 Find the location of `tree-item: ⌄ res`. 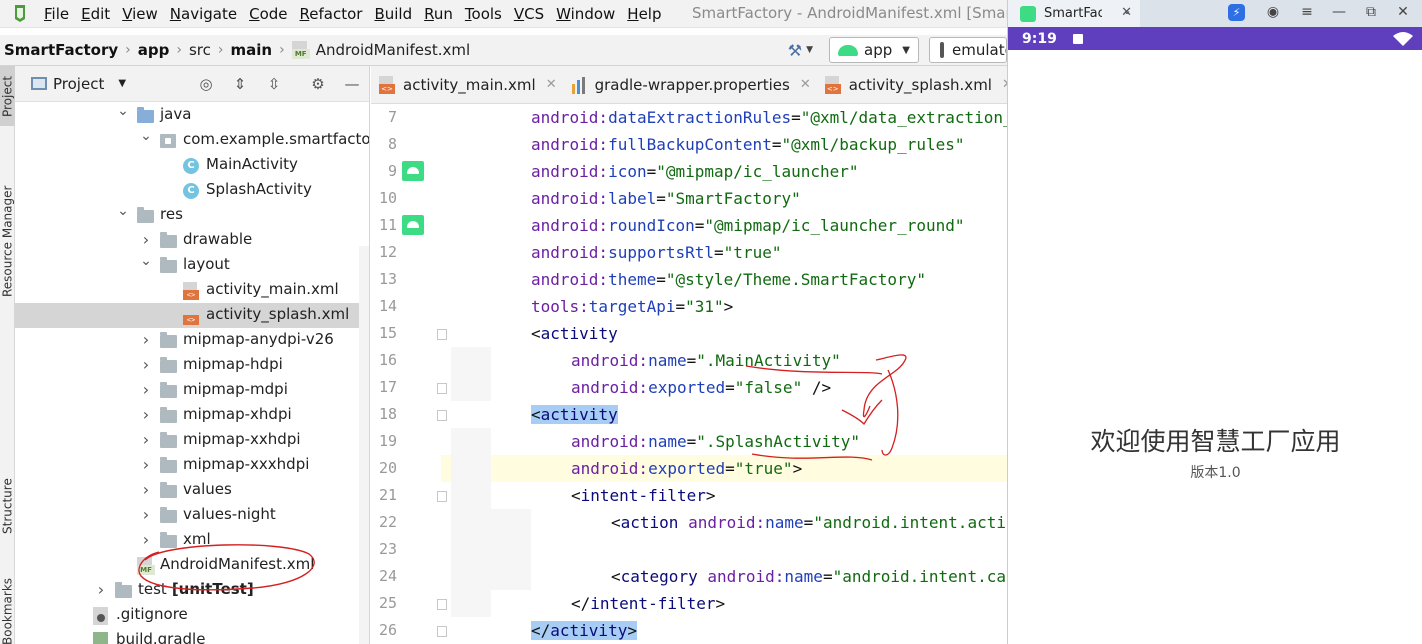

tree-item: ⌄ res is located at coordinates (192, 215).